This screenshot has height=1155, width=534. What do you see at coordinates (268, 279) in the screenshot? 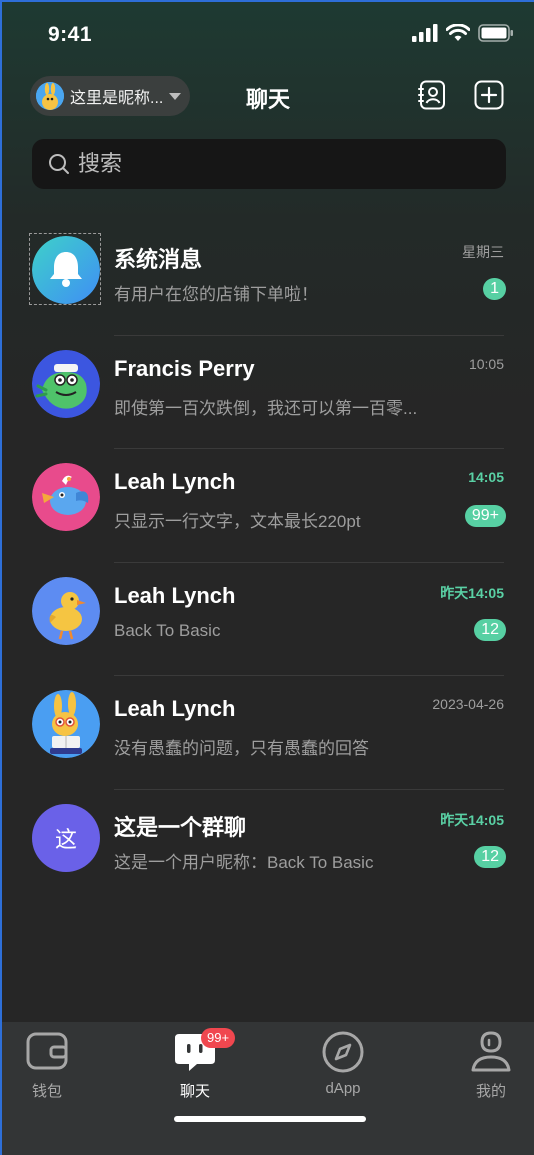
I see `chat-row: 系统消息 有用户在您的店铺下单啦！ 星期三 1` at bounding box center [268, 279].